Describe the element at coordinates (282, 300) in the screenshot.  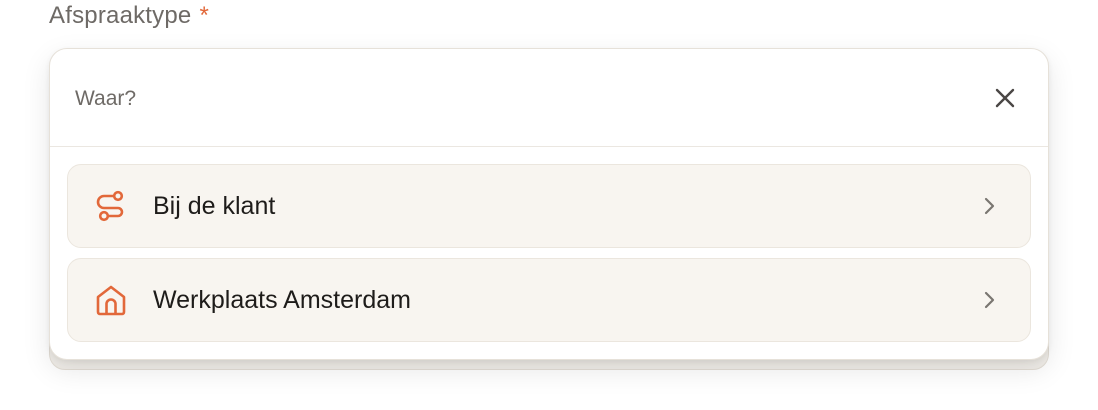
I see `option-label: Werkplaats Amsterdam` at that location.